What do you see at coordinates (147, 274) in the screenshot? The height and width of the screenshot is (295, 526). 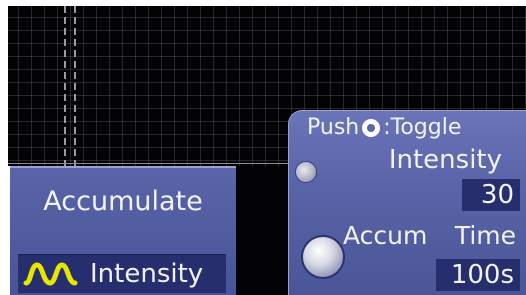 I see `accumulate-mode-label: Intensity` at bounding box center [147, 274].